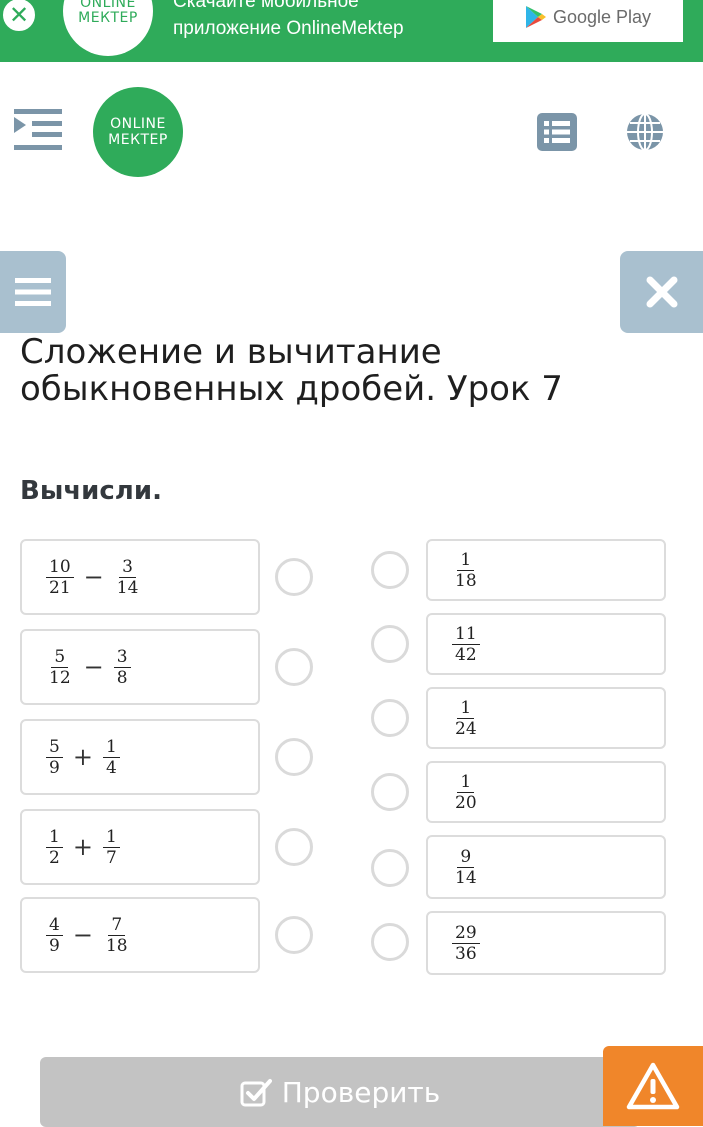 This screenshot has width=703, height=1127. Describe the element at coordinates (38, 131) in the screenshot. I see `menu-indent-icon` at that location.